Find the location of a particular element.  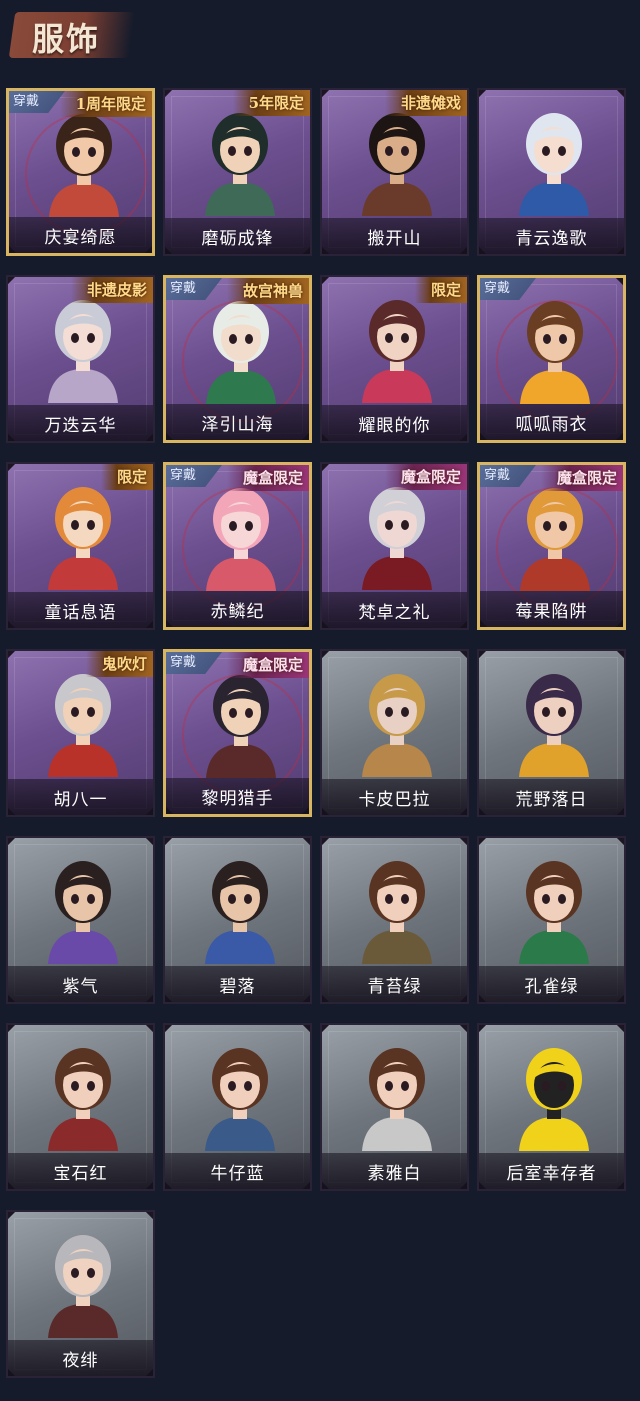

card-label-bar: 荒野落日 is located at coordinates (551, 797).